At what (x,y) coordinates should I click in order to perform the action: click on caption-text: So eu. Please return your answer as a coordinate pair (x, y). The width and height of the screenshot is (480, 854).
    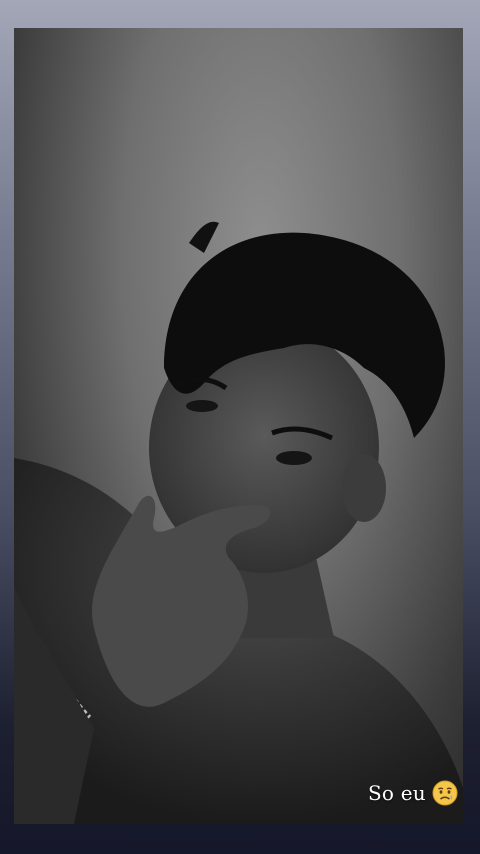
    Looking at the image, I should click on (397, 793).